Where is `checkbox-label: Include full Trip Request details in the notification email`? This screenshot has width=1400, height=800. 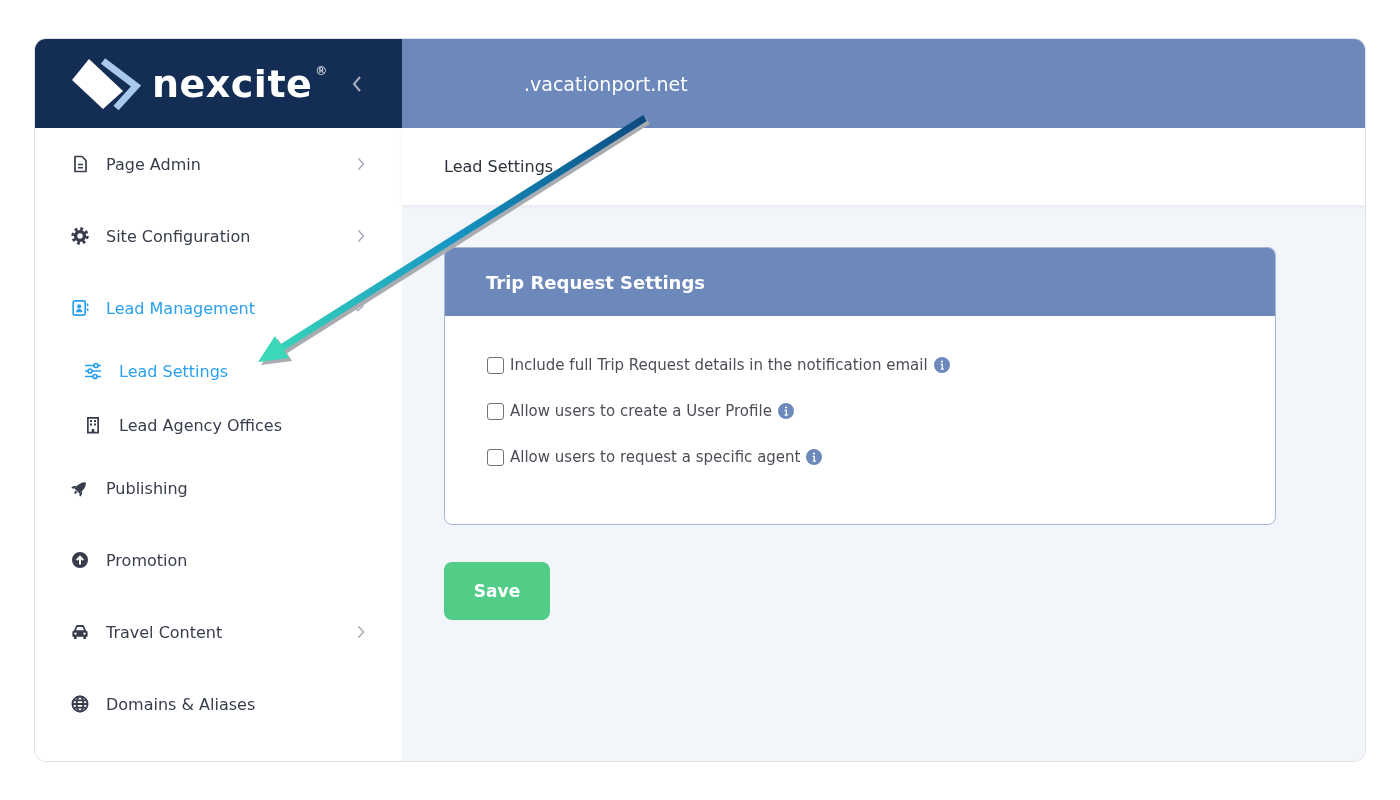
checkbox-label: Include full Trip Request details in the notification email is located at coordinates (719, 365).